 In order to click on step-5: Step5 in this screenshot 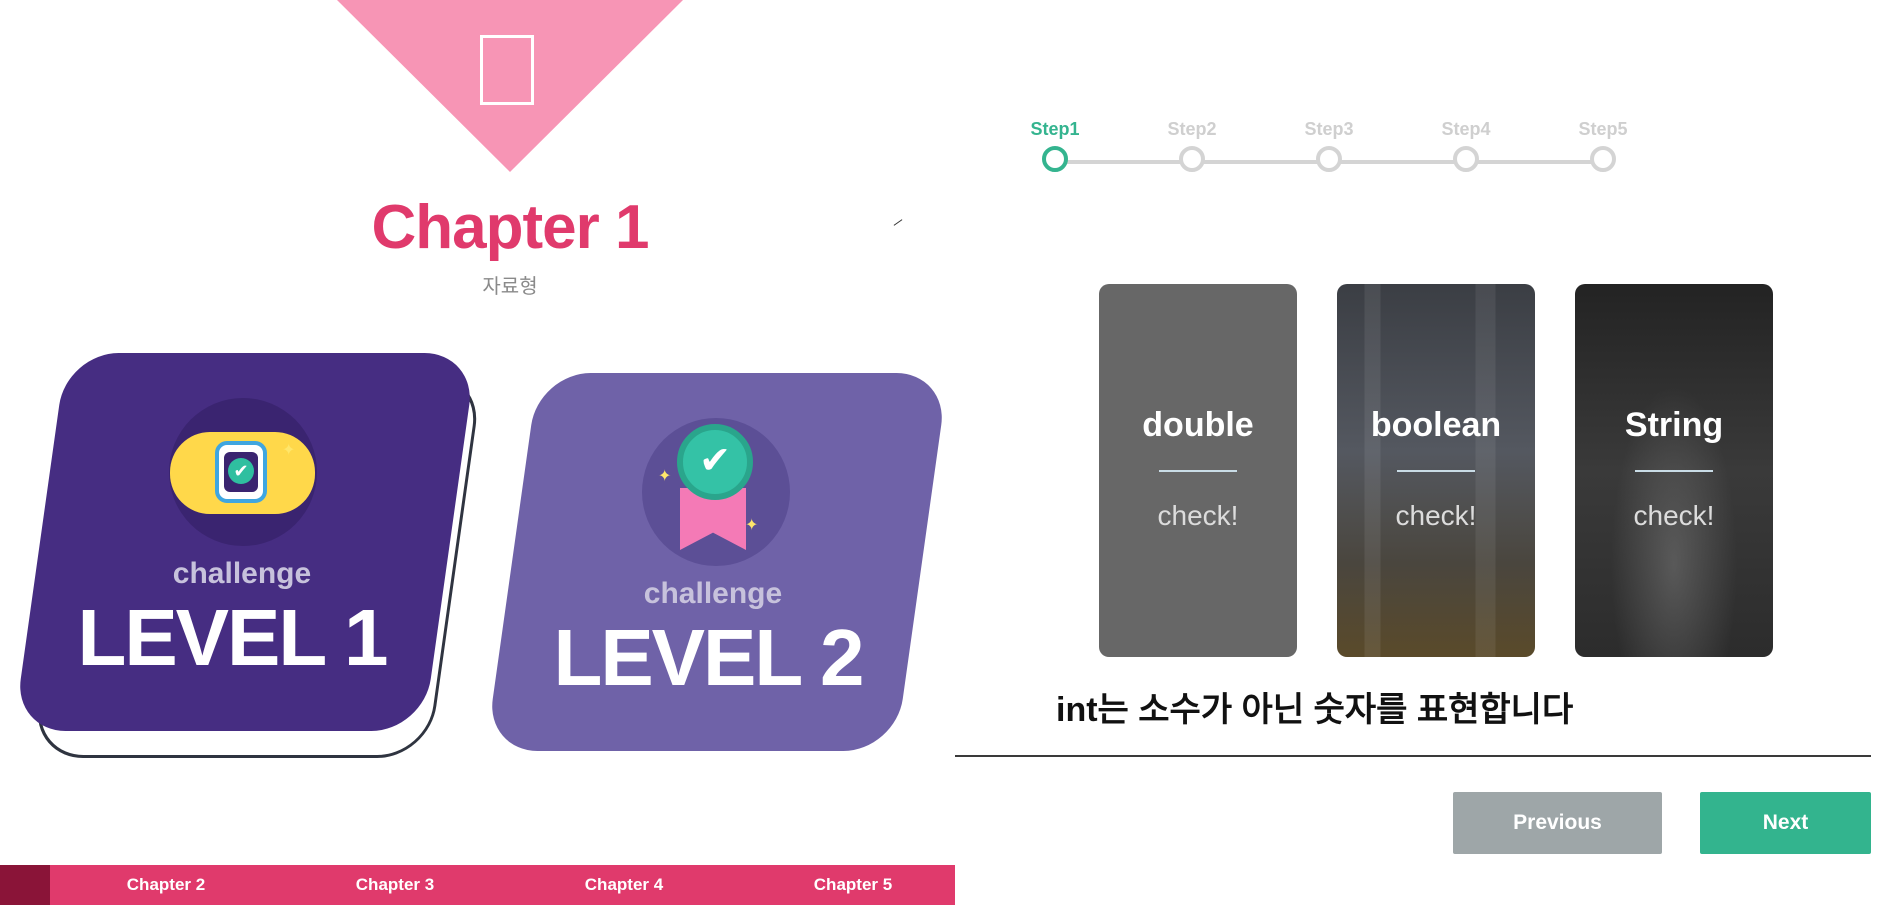, I will do `click(1603, 144)`.